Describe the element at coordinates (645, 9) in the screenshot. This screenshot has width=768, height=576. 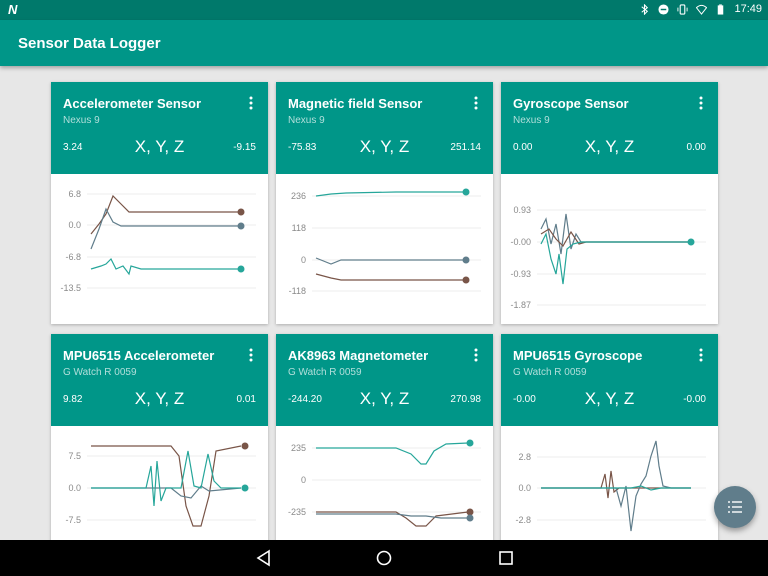
I see `bluetooth-icon` at that location.